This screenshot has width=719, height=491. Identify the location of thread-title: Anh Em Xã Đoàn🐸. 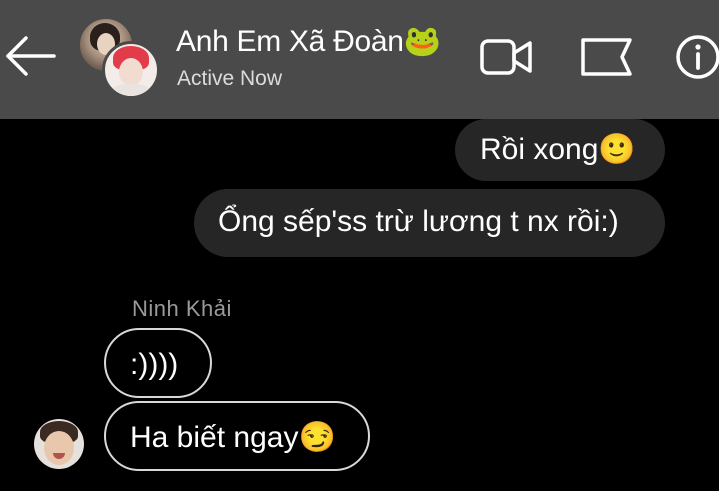
(308, 41).